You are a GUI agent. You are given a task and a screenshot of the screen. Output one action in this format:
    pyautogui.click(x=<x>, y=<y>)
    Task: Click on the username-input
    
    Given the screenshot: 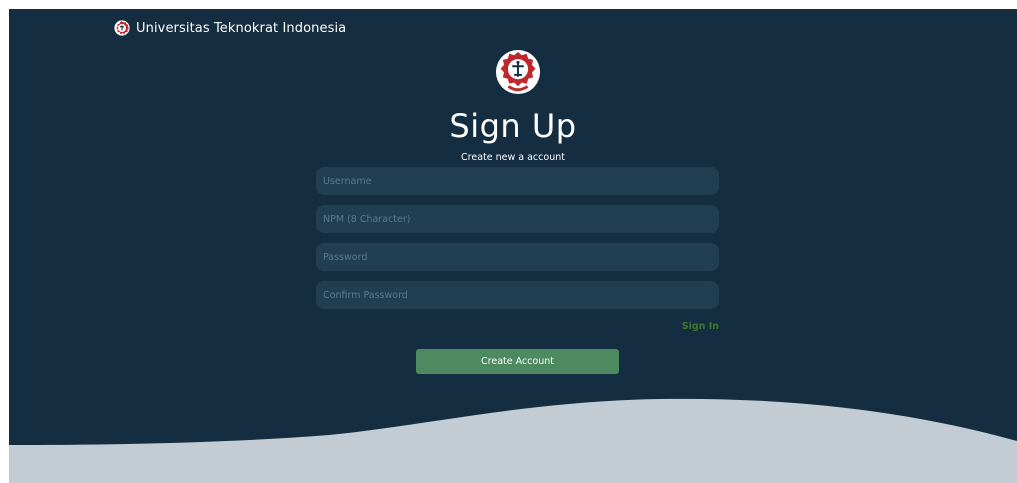 What is the action you would take?
    pyautogui.click(x=517, y=181)
    